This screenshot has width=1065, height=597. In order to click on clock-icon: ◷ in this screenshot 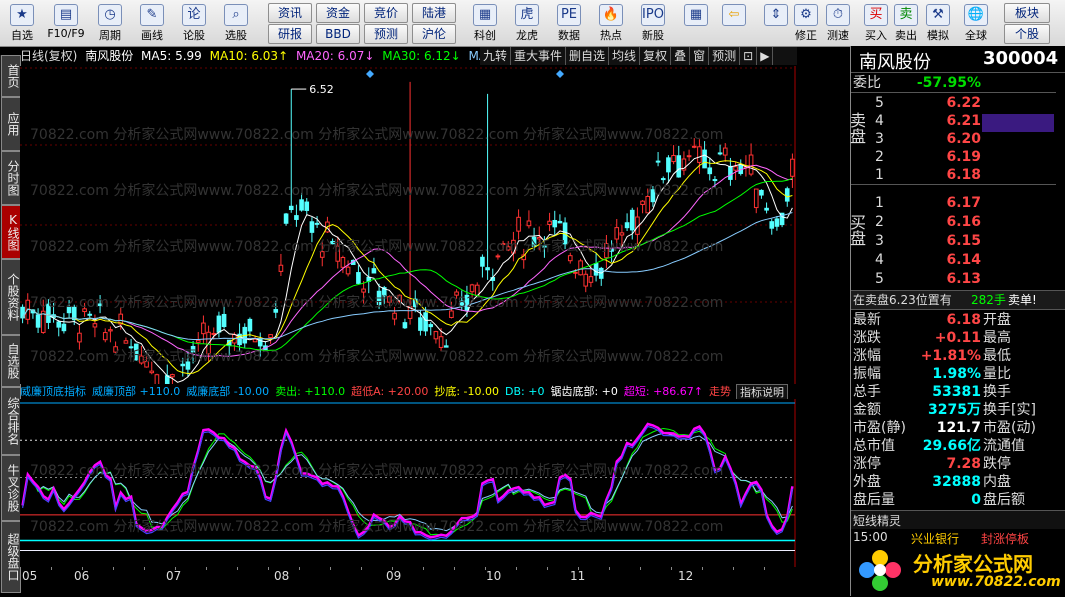, I will do `click(110, 15)`.